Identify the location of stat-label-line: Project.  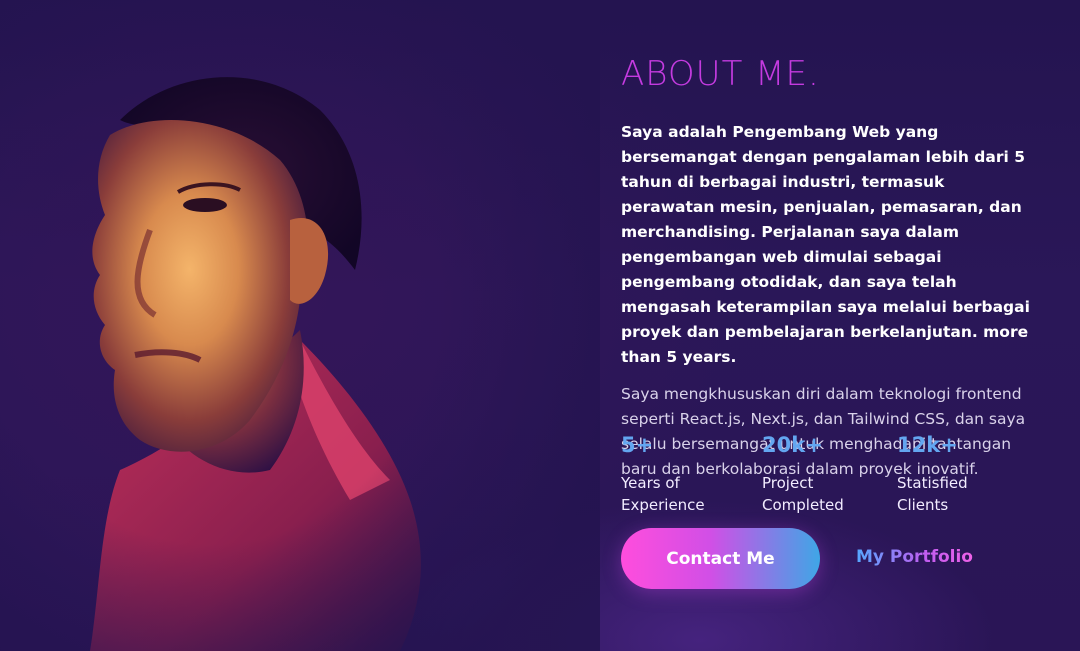
(788, 483).